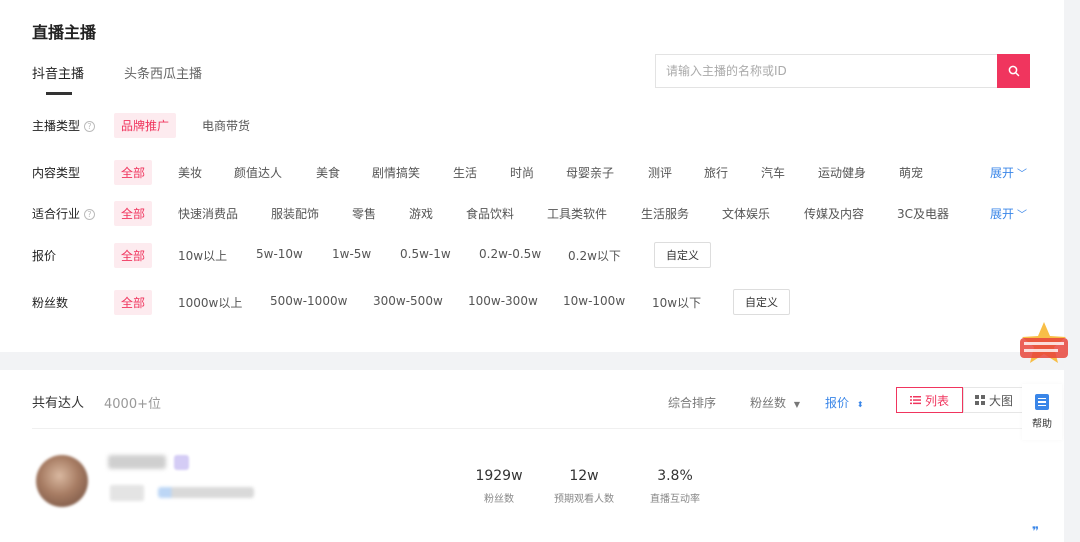  Describe the element at coordinates (295, 213) in the screenshot. I see `industry-option: 服装配饰` at that location.